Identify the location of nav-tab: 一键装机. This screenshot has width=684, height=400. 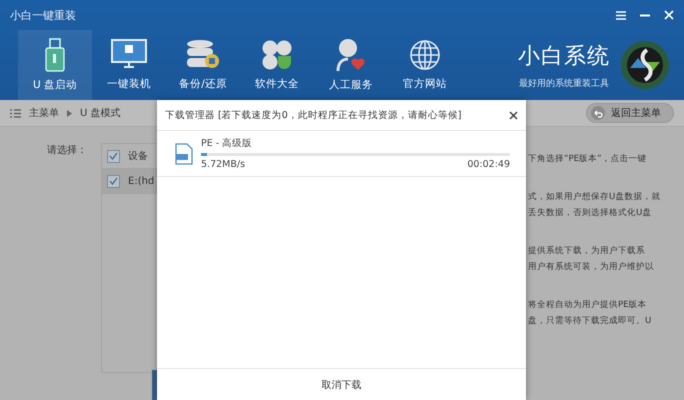
(129, 65).